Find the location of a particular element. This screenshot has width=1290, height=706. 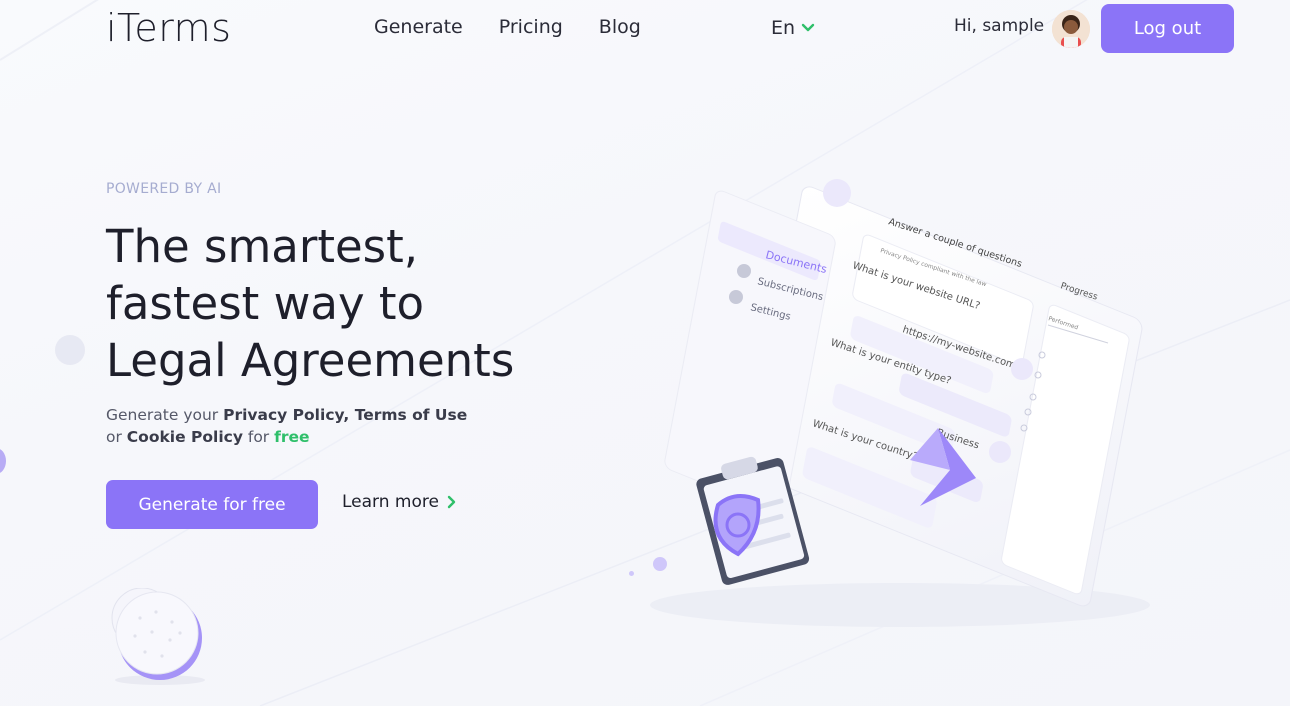

nav-item-pricing: Pricing is located at coordinates (531, 27).